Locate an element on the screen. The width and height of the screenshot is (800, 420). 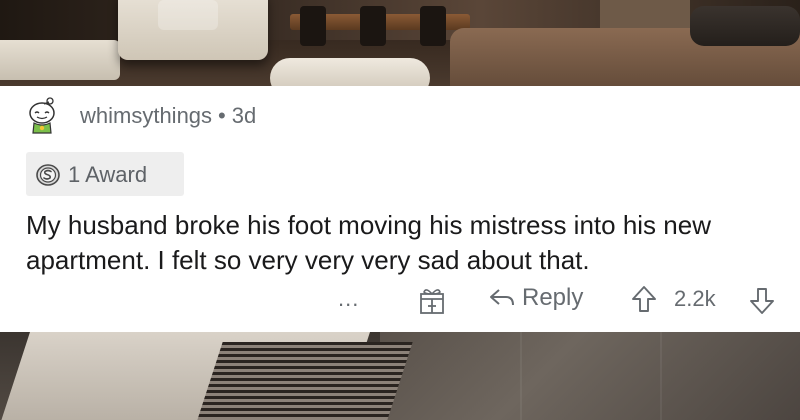
comment-meta: whimsythings • 3d is located at coordinates (168, 116).